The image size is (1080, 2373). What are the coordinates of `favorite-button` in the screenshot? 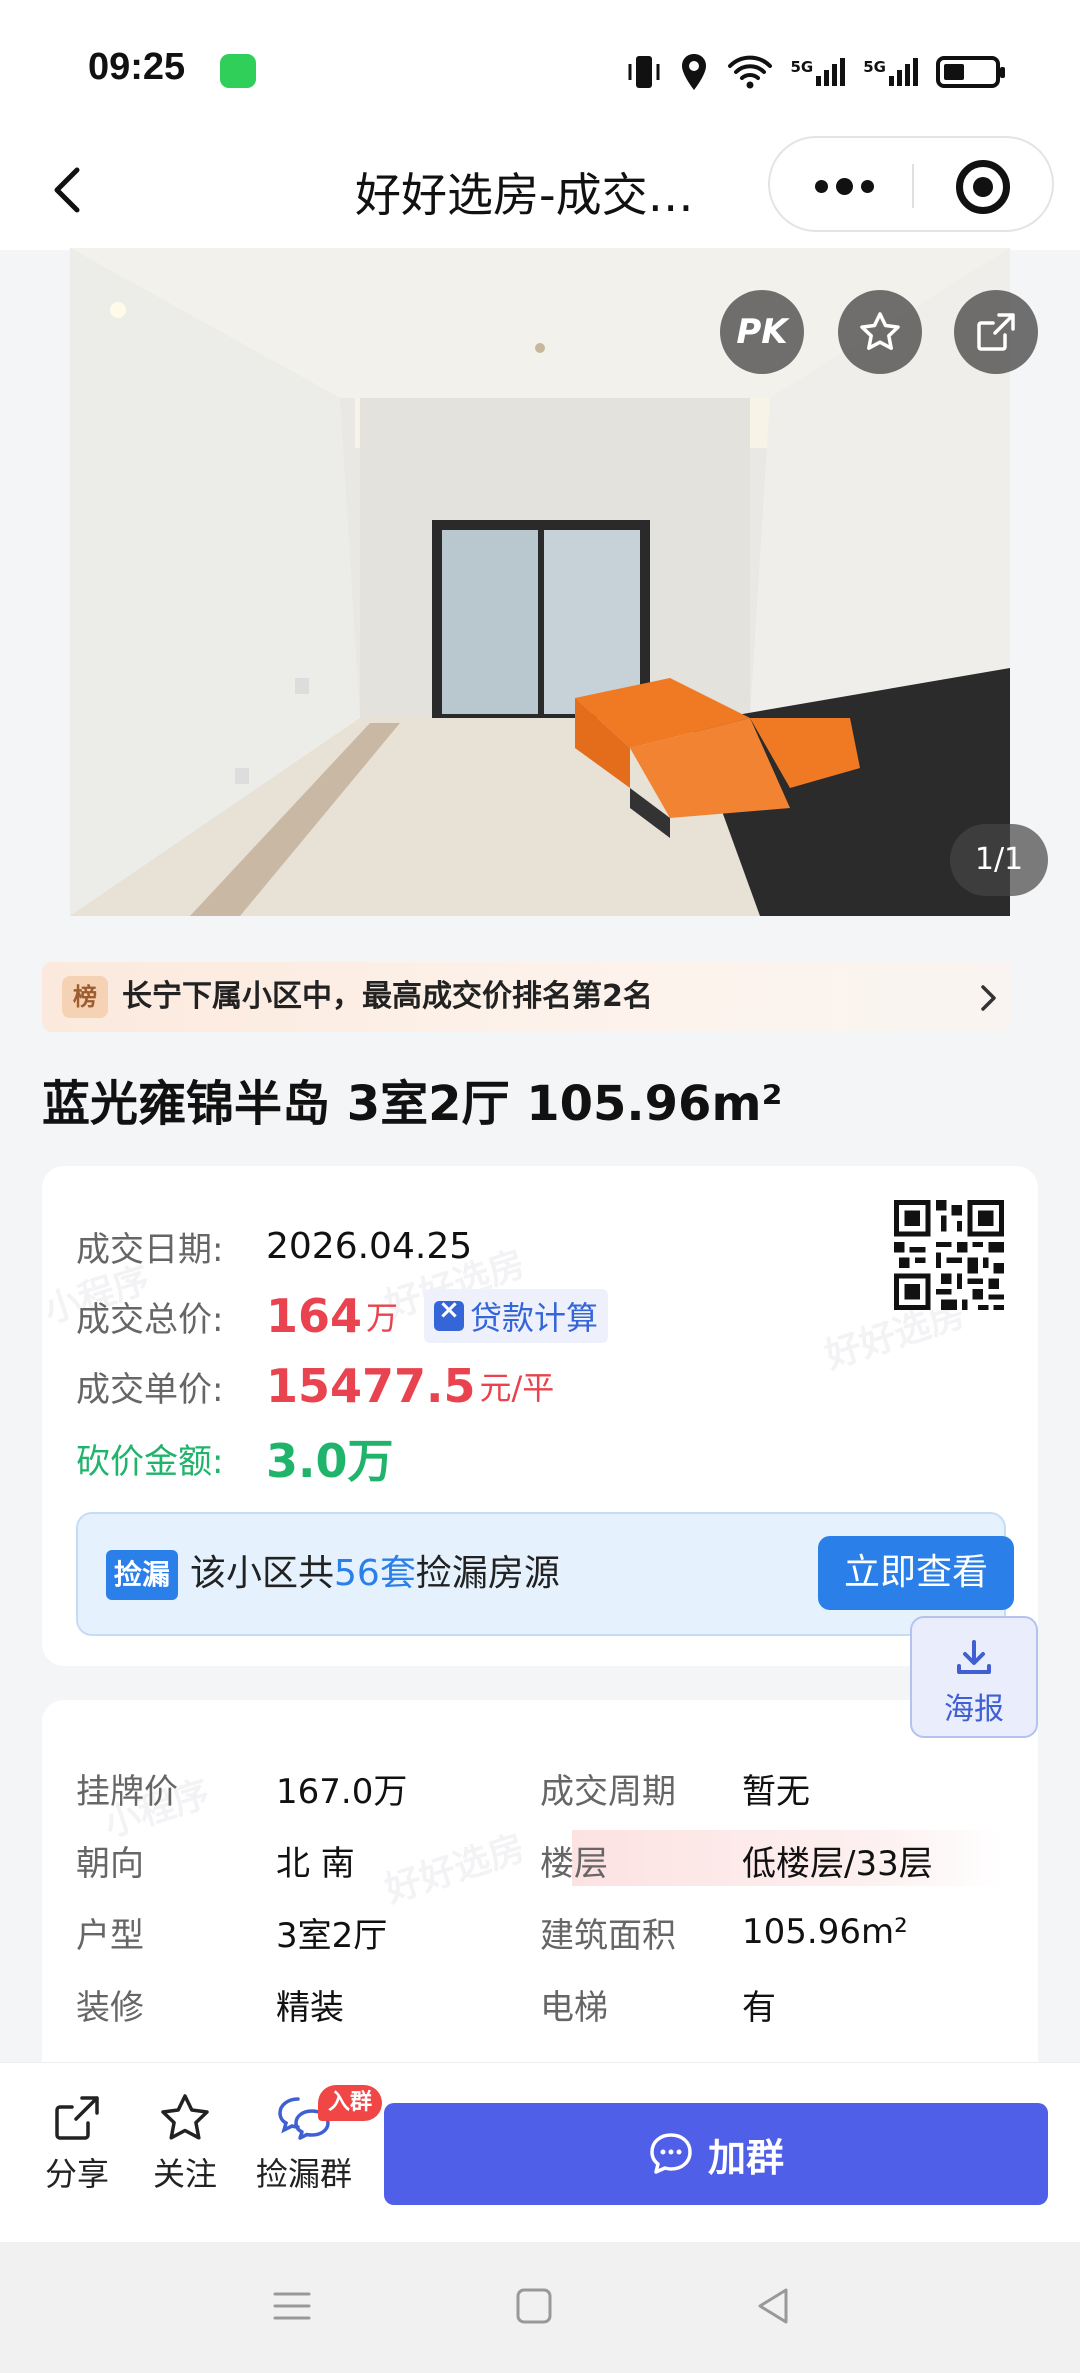 It's located at (880, 332).